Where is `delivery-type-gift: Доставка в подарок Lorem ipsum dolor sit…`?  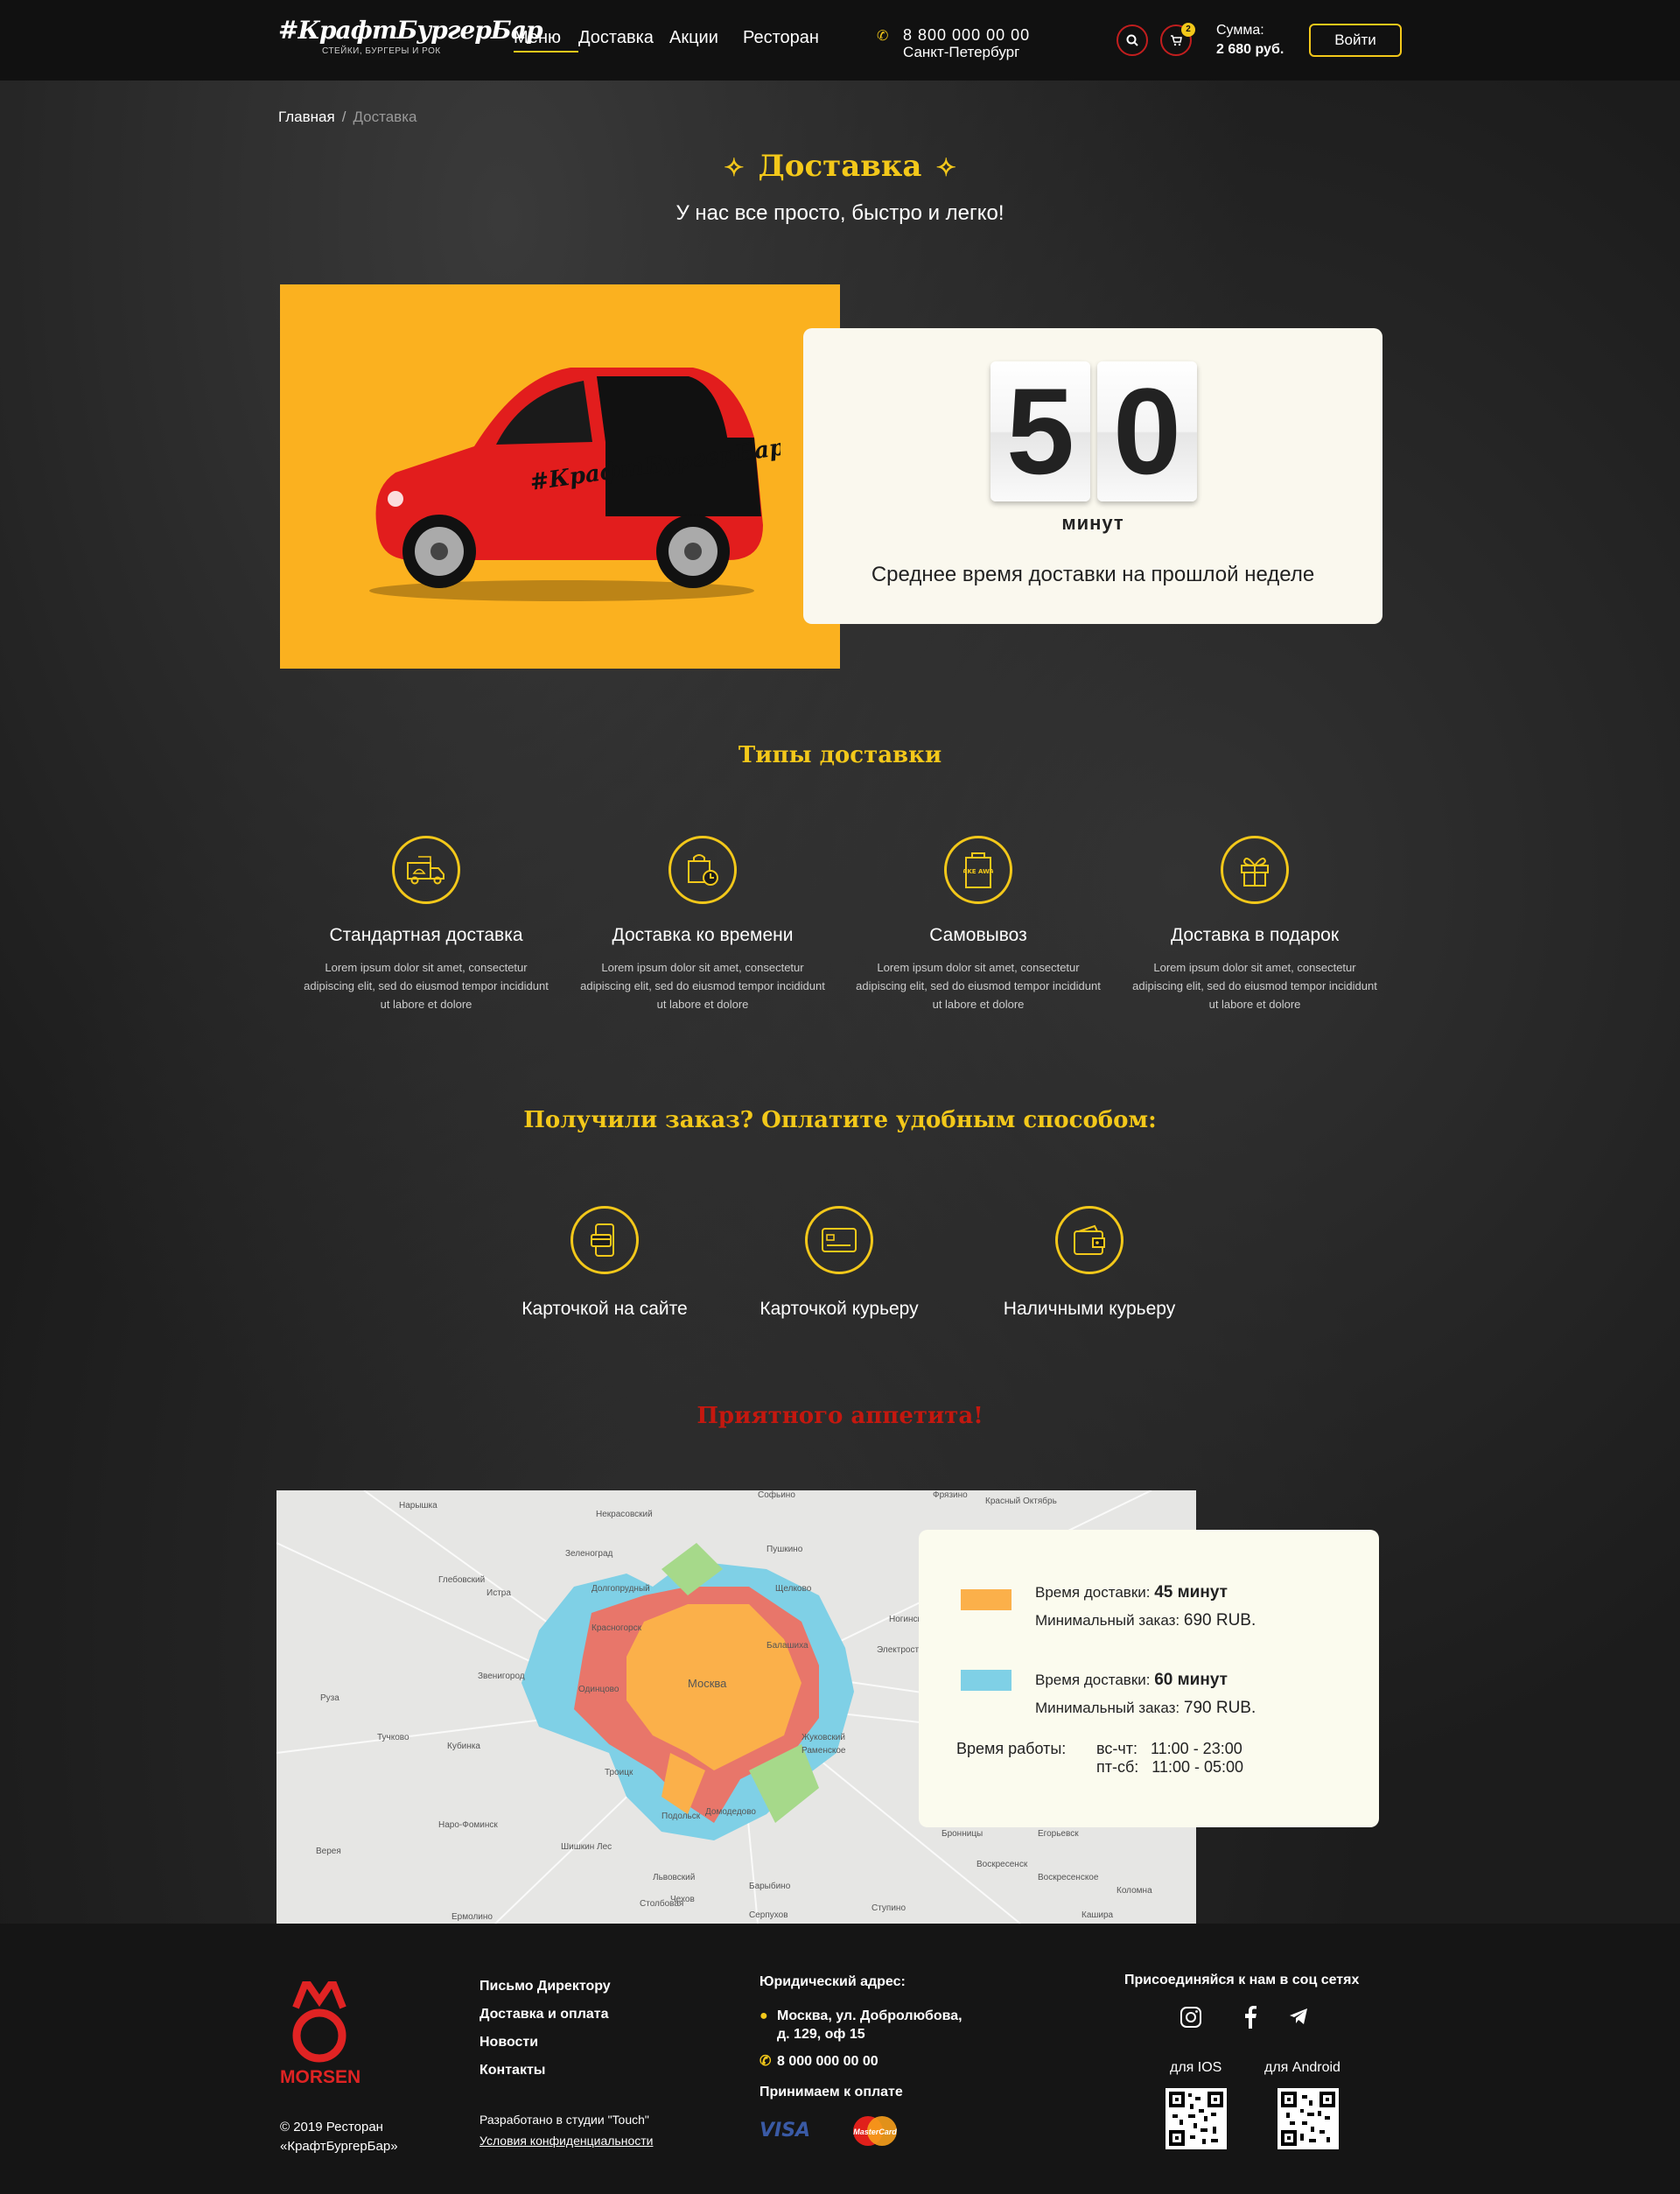 delivery-type-gift: Доставка в подарок Lorem ipsum dolor sit… is located at coordinates (1254, 924).